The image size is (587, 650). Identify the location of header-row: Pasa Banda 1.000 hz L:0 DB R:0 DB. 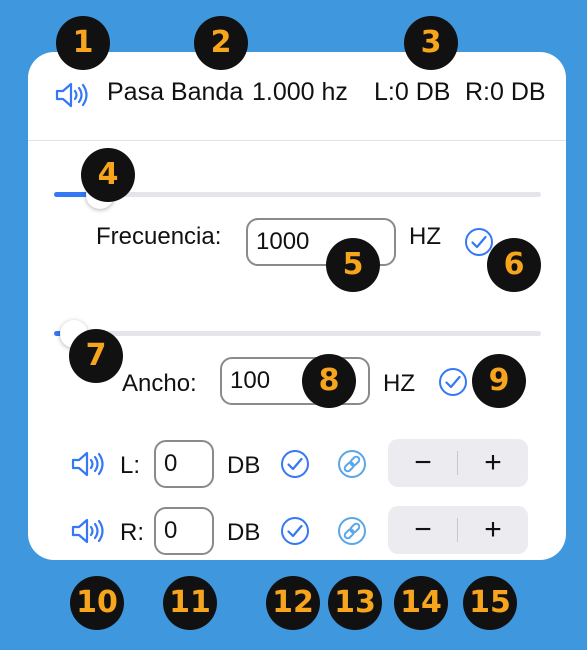
(297, 96).